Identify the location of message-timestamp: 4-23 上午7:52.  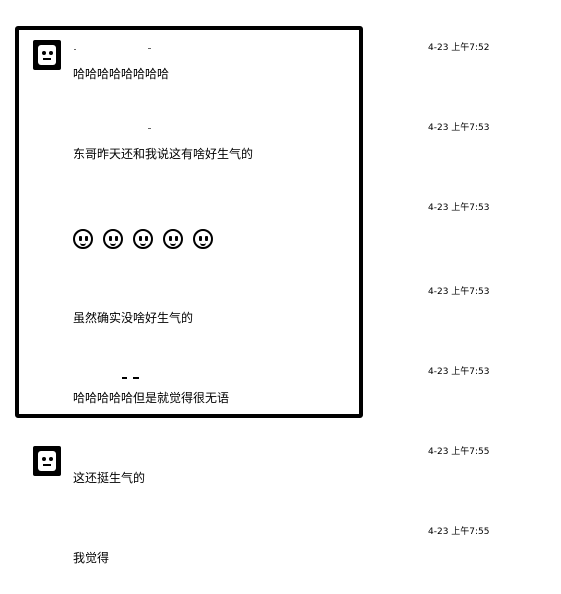
(459, 48).